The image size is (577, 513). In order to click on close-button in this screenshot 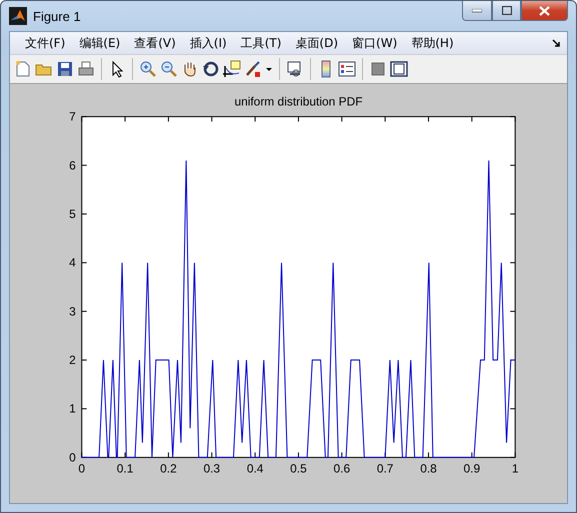, I will do `click(544, 11)`.